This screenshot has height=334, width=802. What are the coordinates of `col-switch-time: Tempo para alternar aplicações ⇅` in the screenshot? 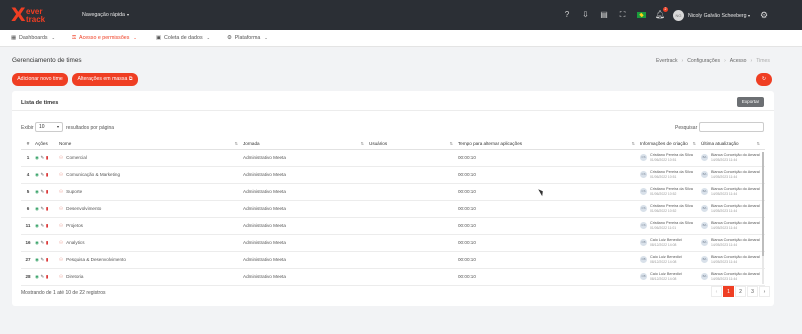 It's located at (549, 144).